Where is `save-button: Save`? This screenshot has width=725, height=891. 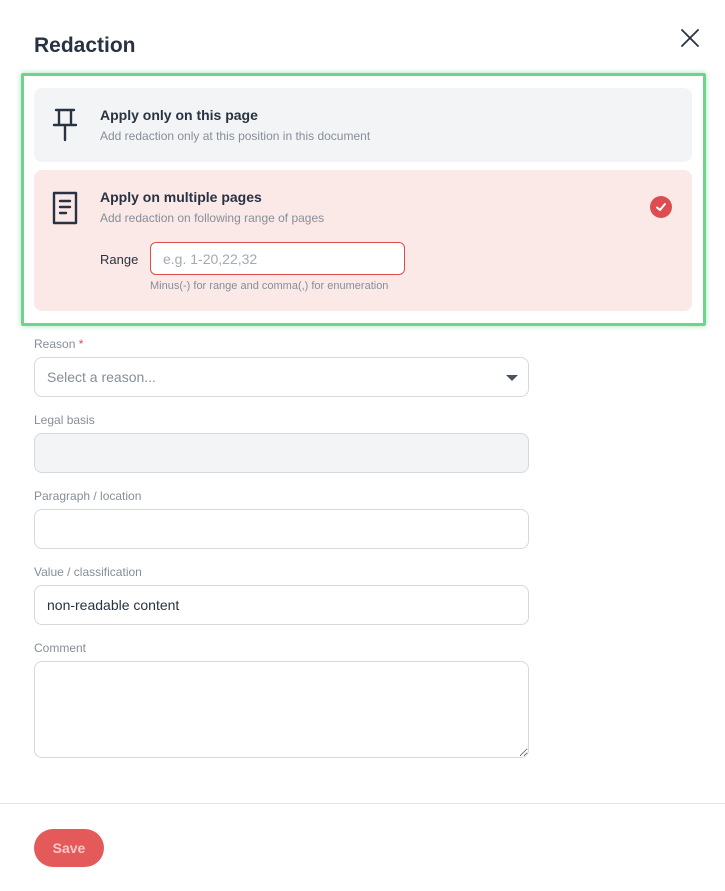 save-button: Save is located at coordinates (69, 848).